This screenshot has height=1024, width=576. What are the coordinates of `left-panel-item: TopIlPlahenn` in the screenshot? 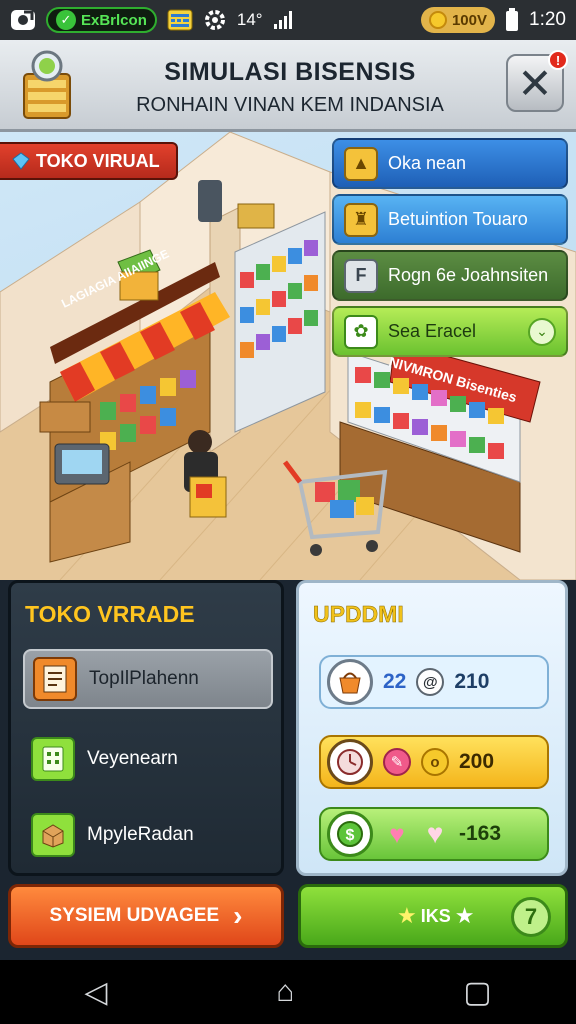 It's located at (148, 679).